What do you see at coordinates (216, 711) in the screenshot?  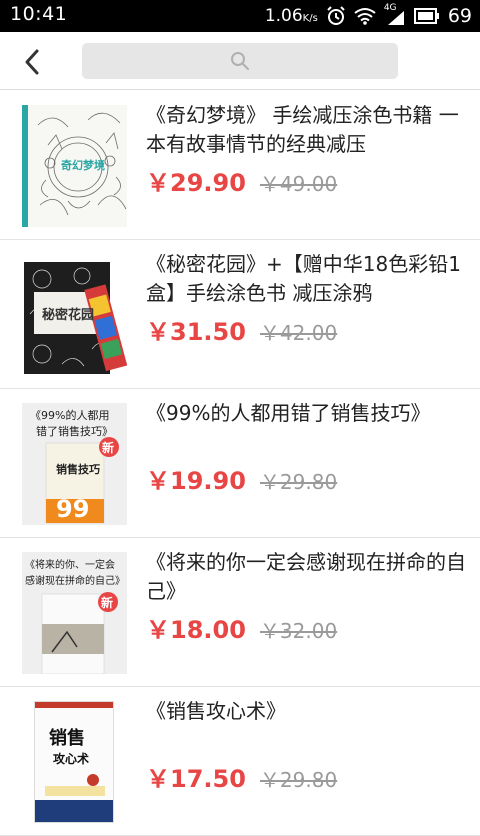 I see `book-title: 《销售攻心术》` at bounding box center [216, 711].